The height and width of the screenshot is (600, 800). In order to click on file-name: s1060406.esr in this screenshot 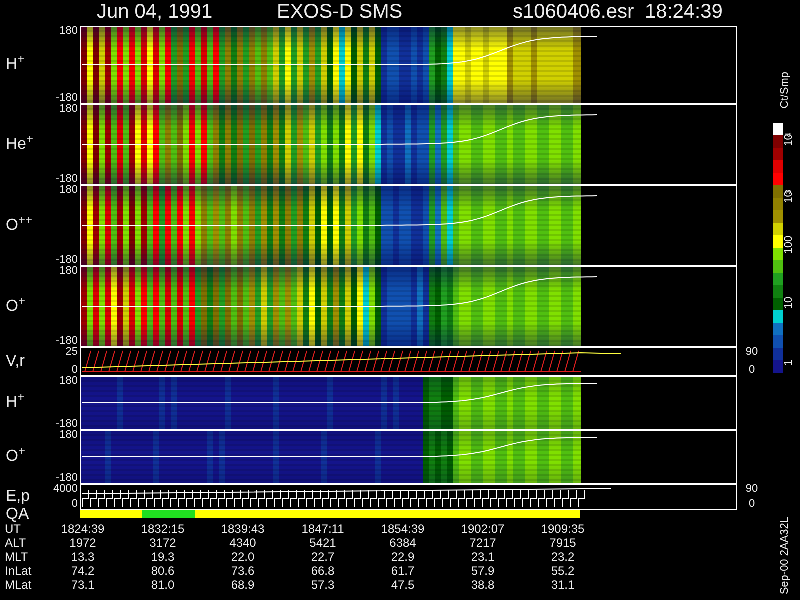, I will do `click(574, 12)`.